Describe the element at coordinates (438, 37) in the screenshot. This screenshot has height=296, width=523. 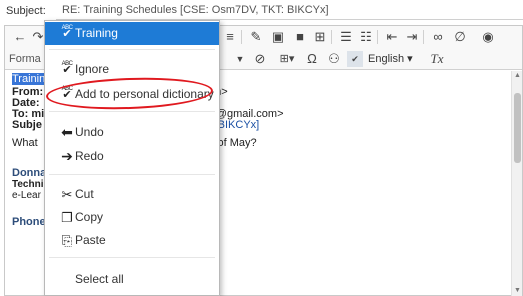
I see `hyperlink-icon: ∞` at that location.